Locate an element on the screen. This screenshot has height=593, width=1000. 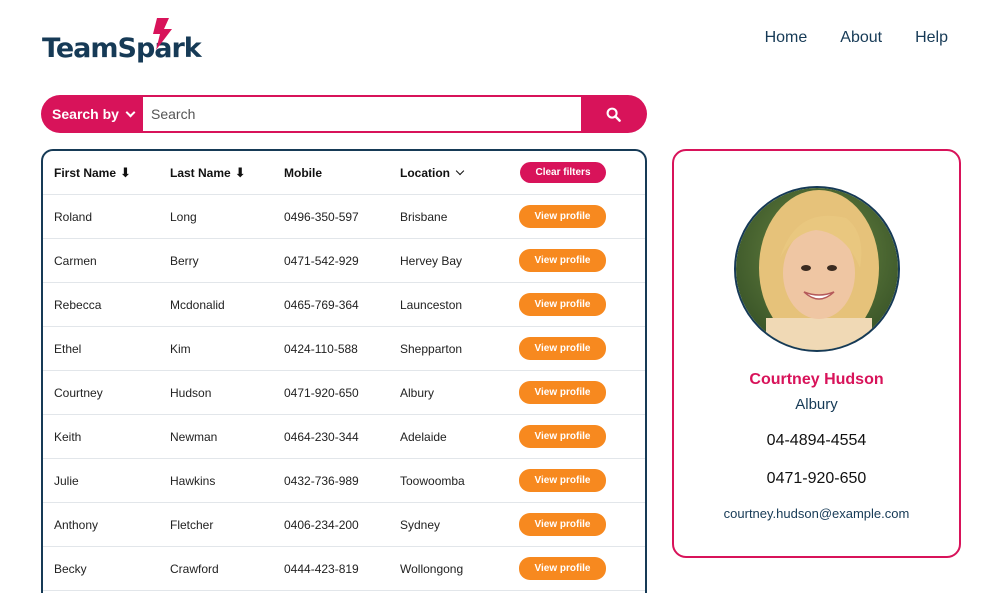
profile-email: courtney.hudson@example.com is located at coordinates (816, 513).